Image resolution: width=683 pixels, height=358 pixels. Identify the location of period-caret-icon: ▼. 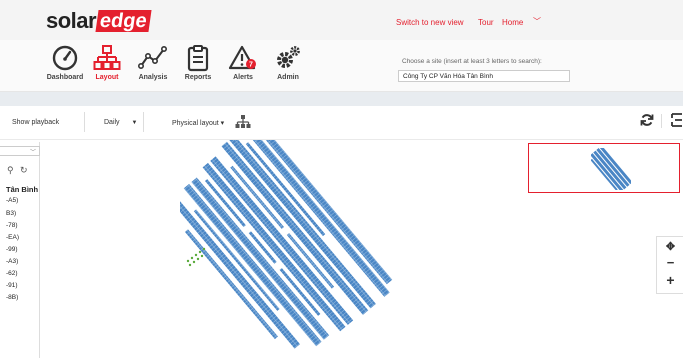
(134, 123).